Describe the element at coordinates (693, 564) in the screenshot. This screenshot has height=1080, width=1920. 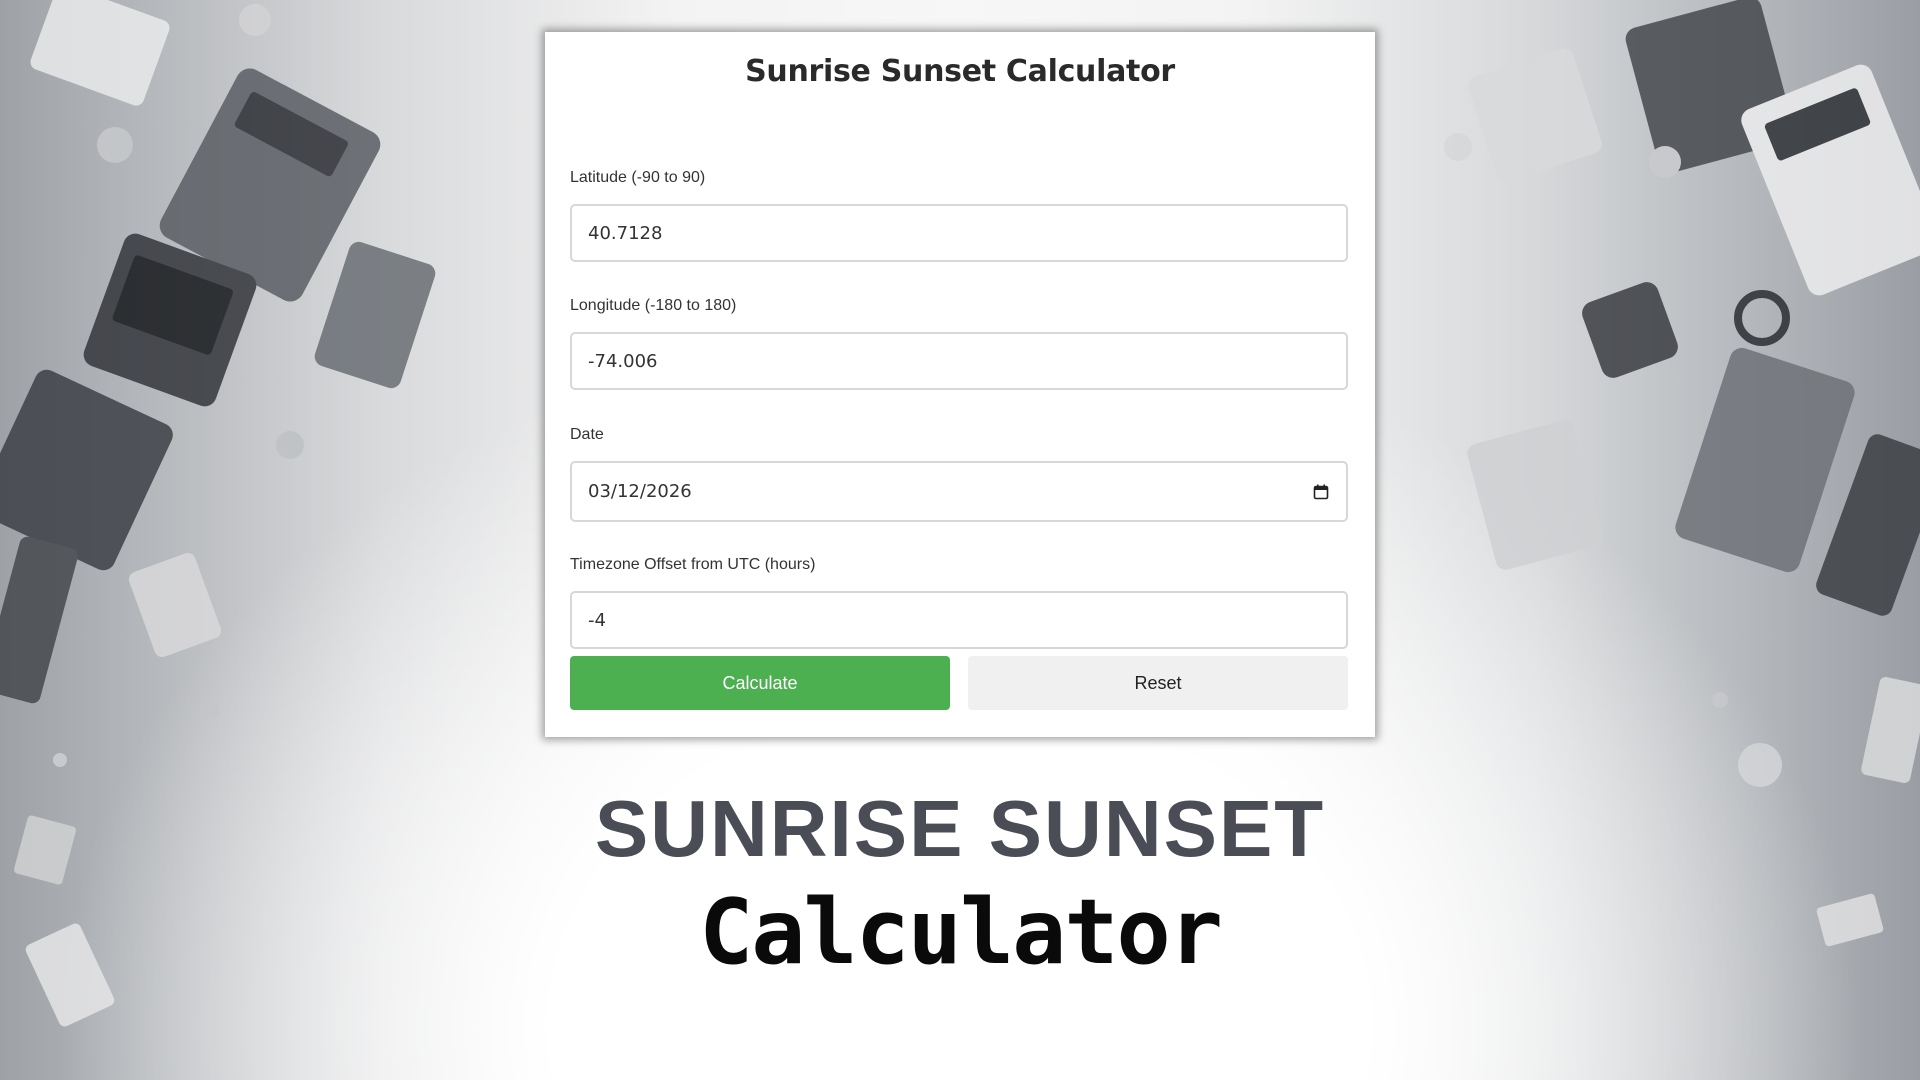
I see `timezone-label: Timezone Offset from UTC (hours)` at that location.